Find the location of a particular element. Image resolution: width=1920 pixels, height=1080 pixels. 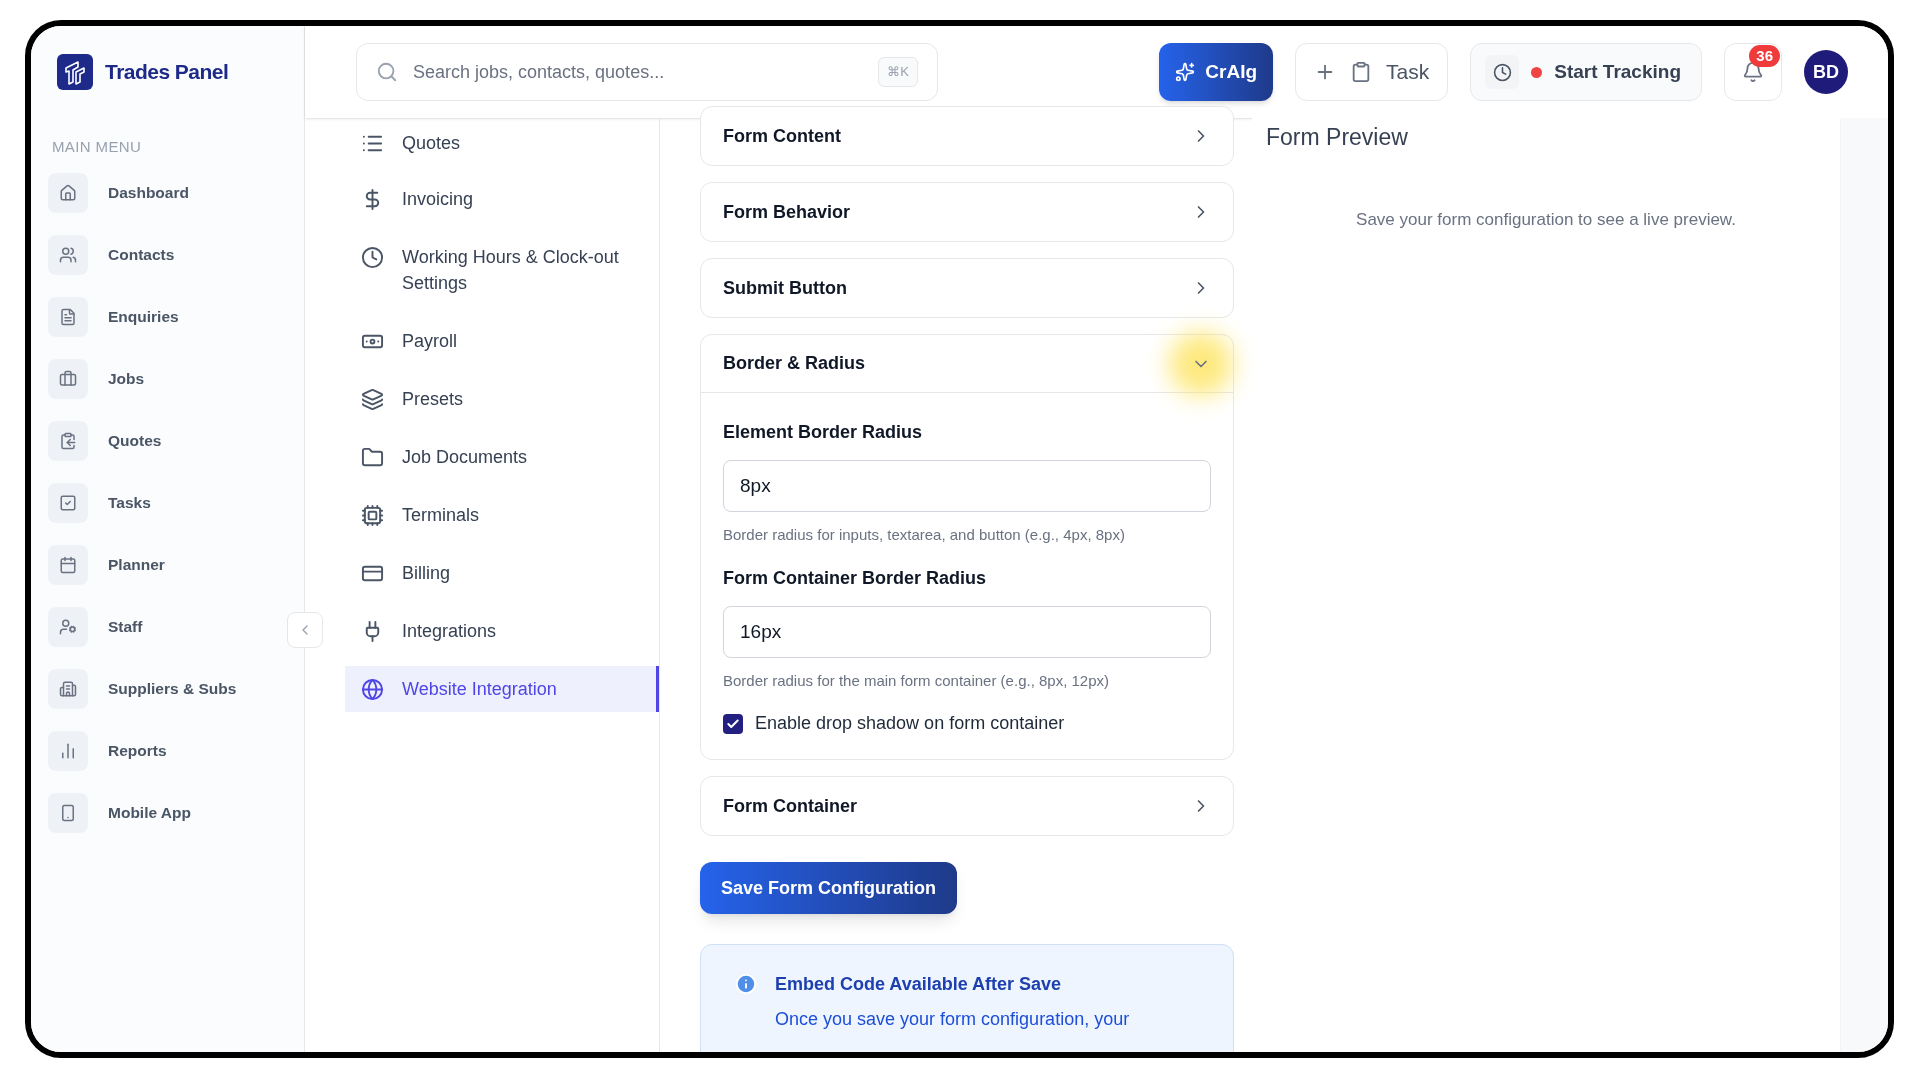

sidebar-item: Quotes is located at coordinates (105, 440).